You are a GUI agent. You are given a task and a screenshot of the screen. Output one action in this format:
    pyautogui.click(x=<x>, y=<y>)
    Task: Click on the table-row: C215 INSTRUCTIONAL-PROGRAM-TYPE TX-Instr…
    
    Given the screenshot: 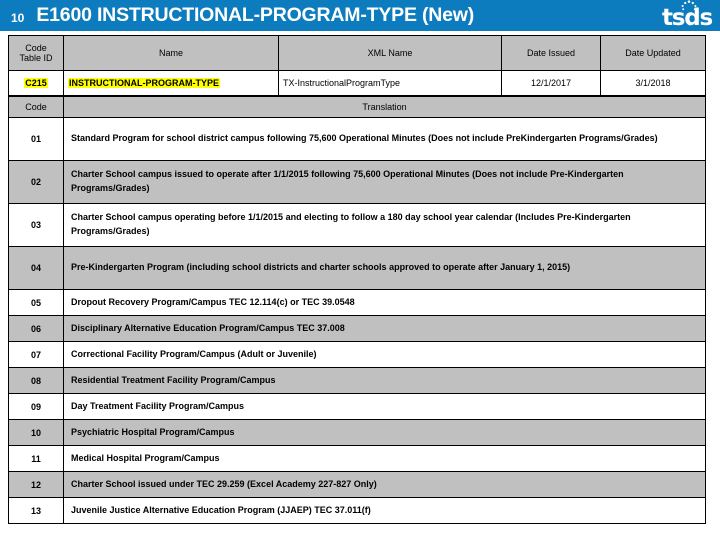 What is the action you would take?
    pyautogui.click(x=357, y=83)
    